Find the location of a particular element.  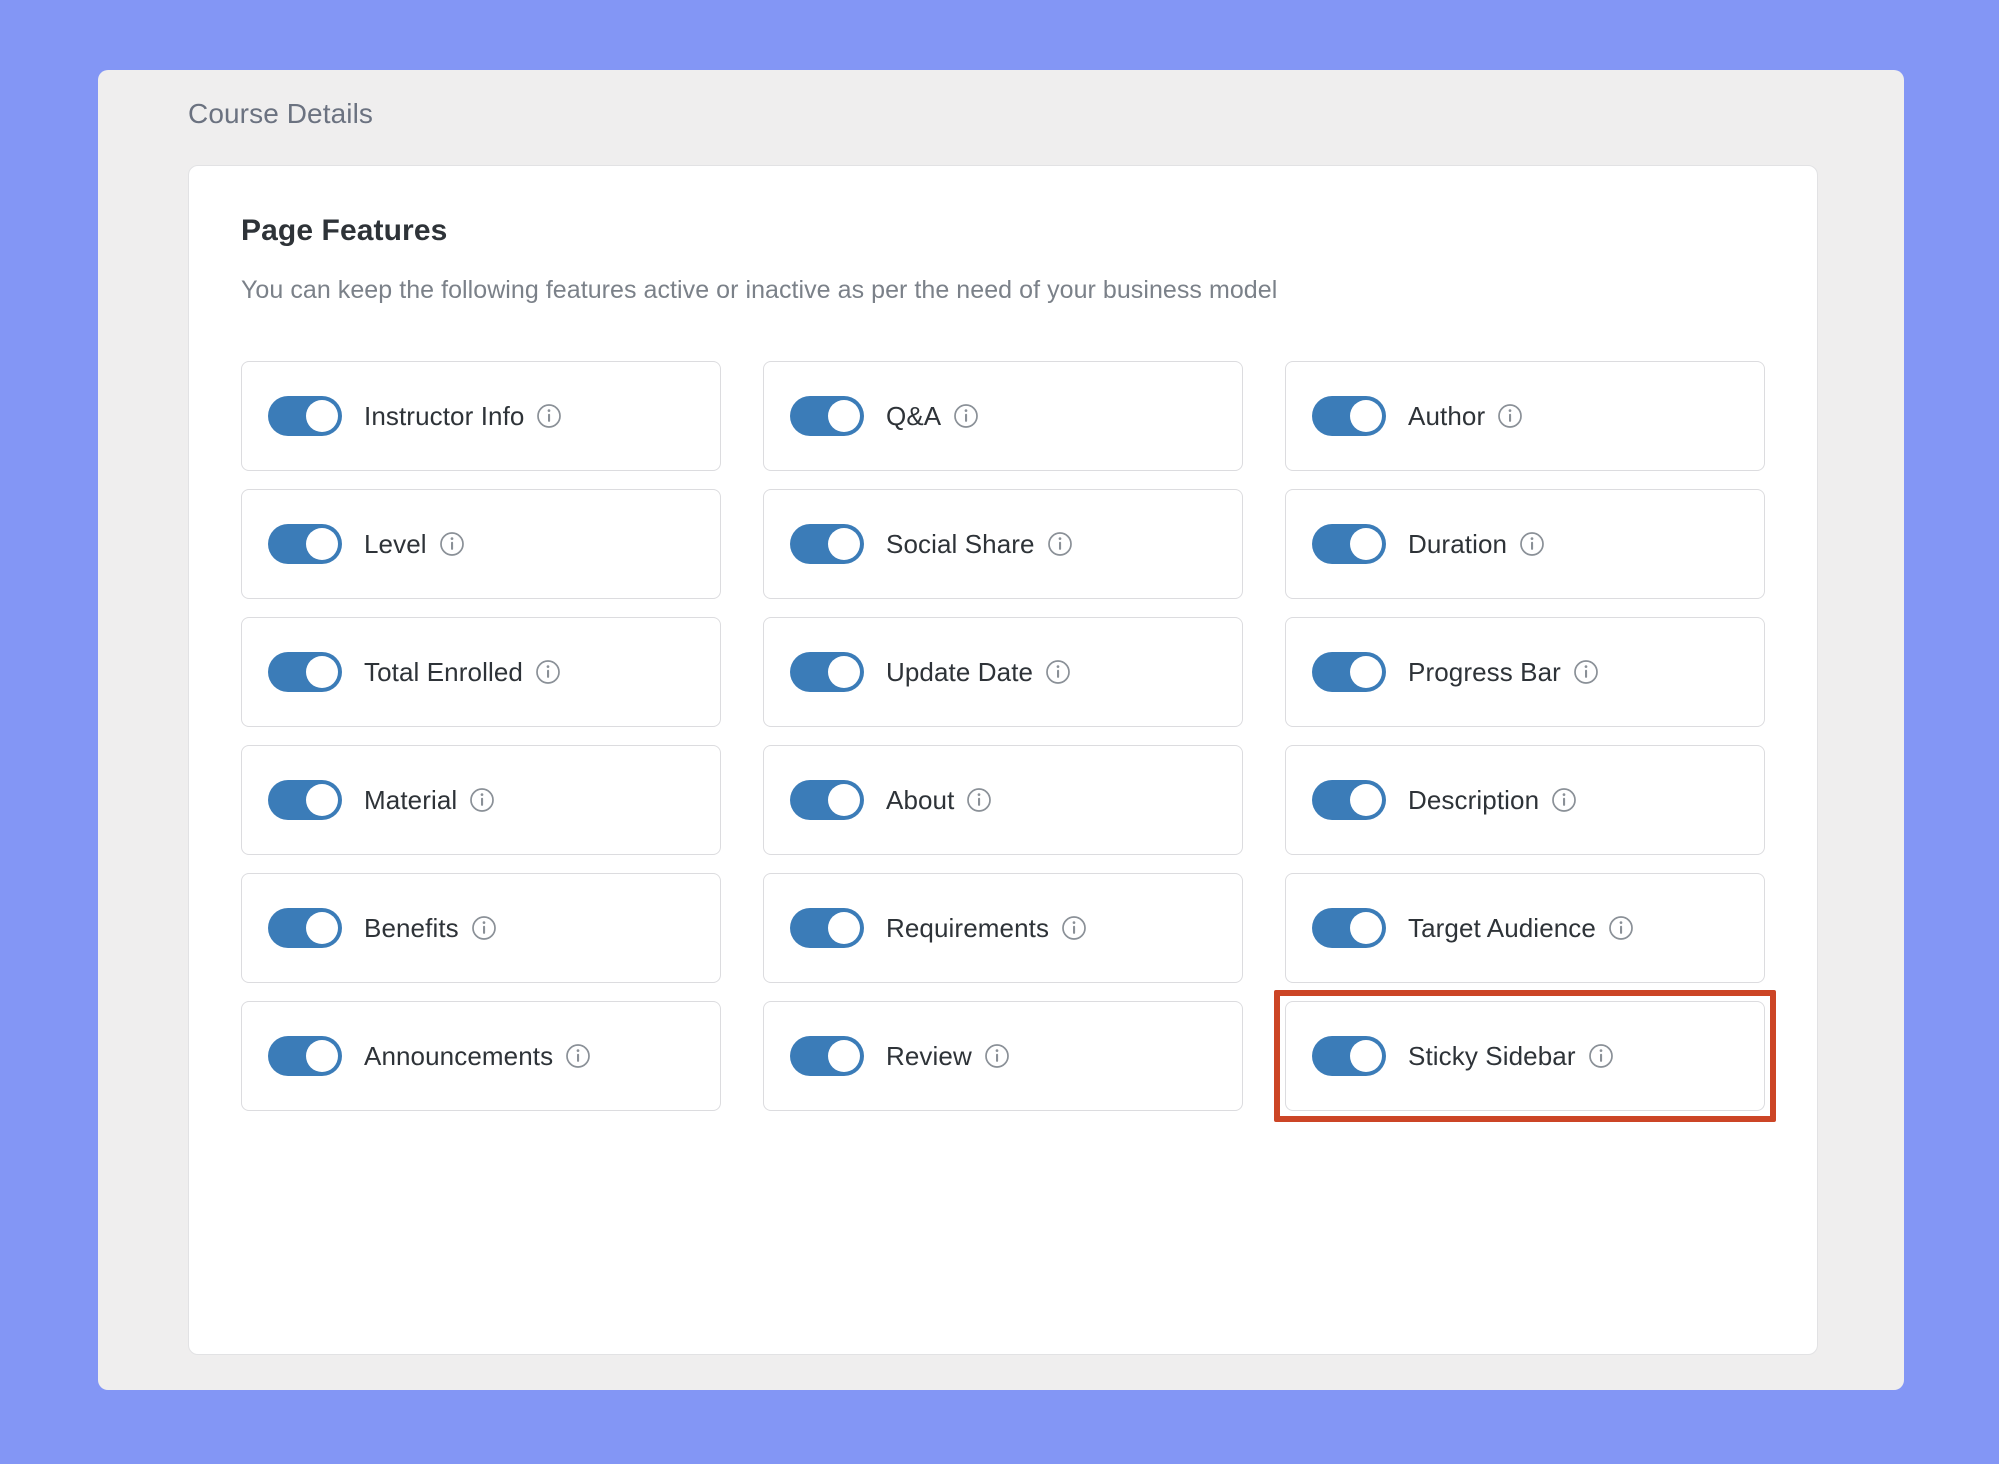

feature-label-sticky-sidebar: Sticky Sidebar is located at coordinates (1492, 1055).